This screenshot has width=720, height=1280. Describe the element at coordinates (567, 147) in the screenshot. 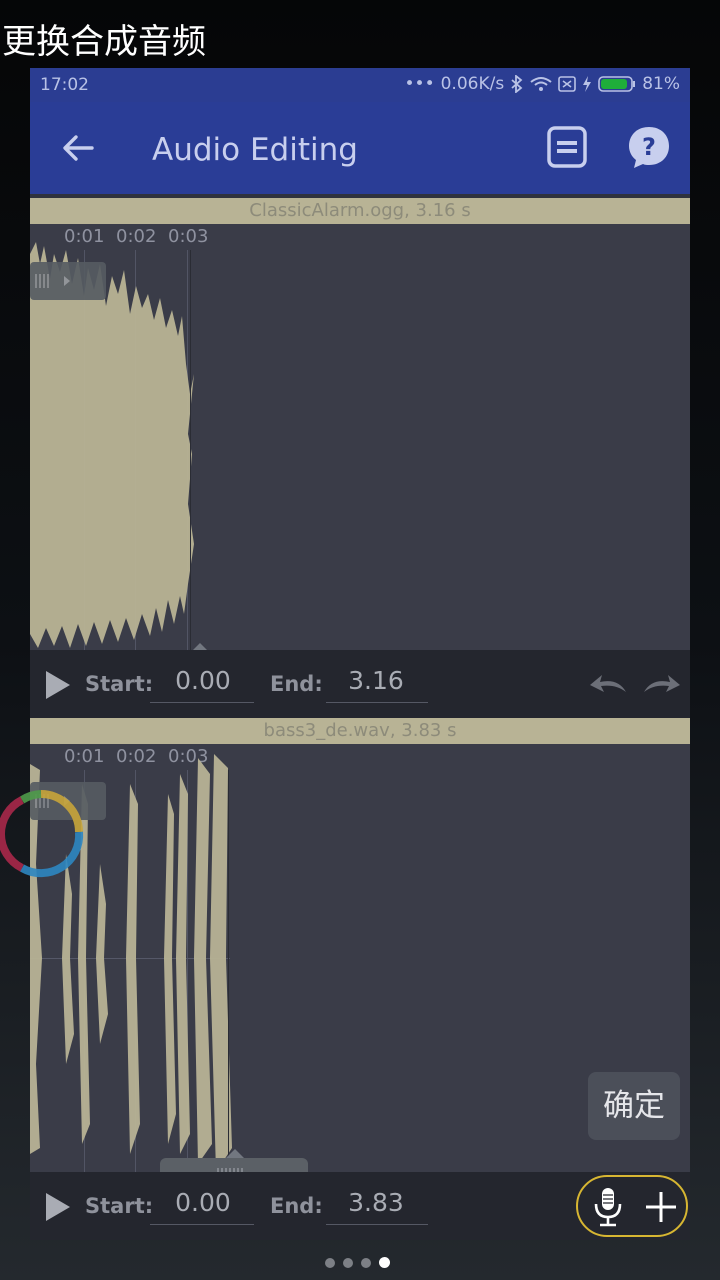

I see `save-icon` at that location.